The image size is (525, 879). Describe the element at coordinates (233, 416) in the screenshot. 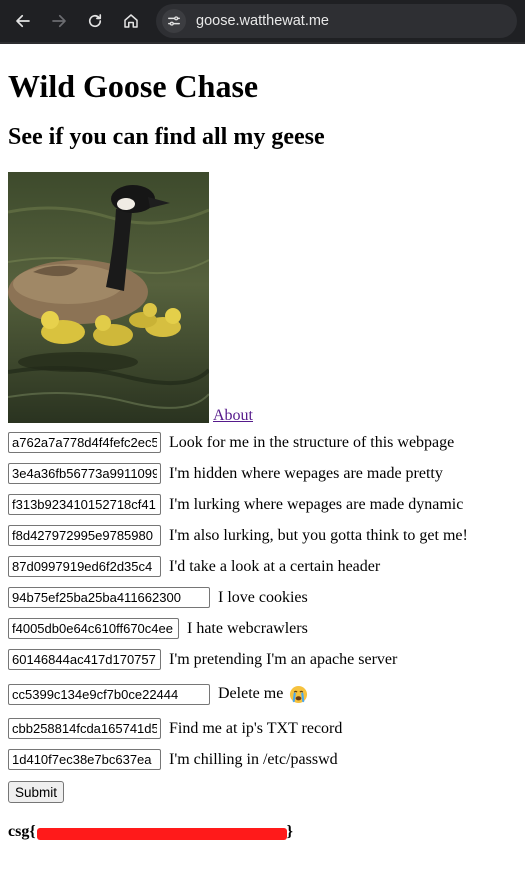

I see `about-link: About` at that location.